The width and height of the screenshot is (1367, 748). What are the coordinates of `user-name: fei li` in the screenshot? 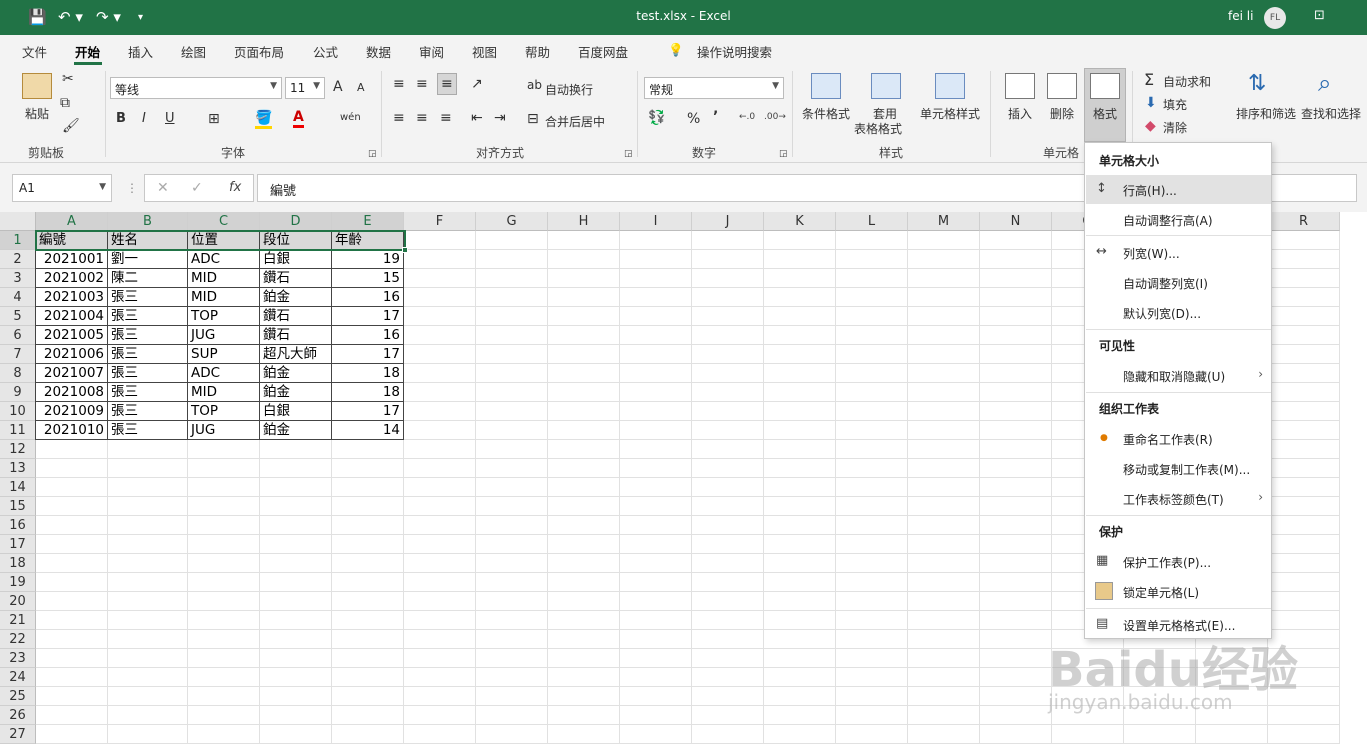 It's located at (1240, 16).